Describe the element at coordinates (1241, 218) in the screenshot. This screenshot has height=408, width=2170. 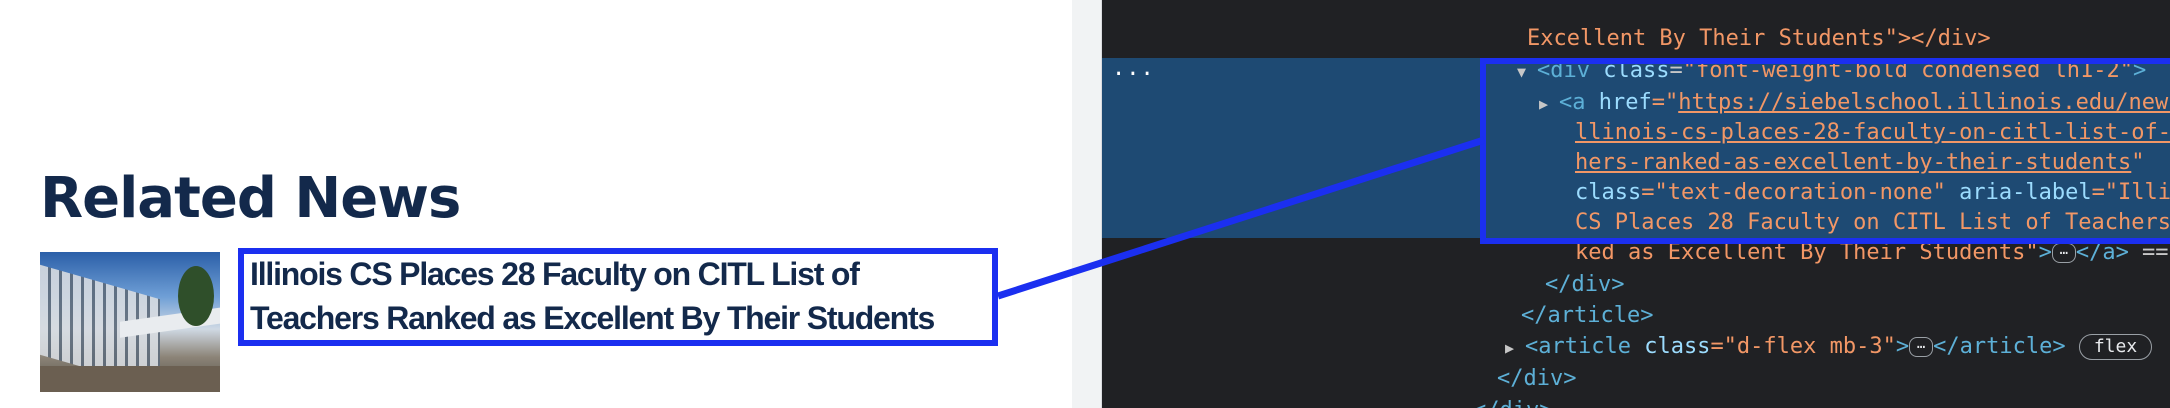
I see `connector-line` at that location.